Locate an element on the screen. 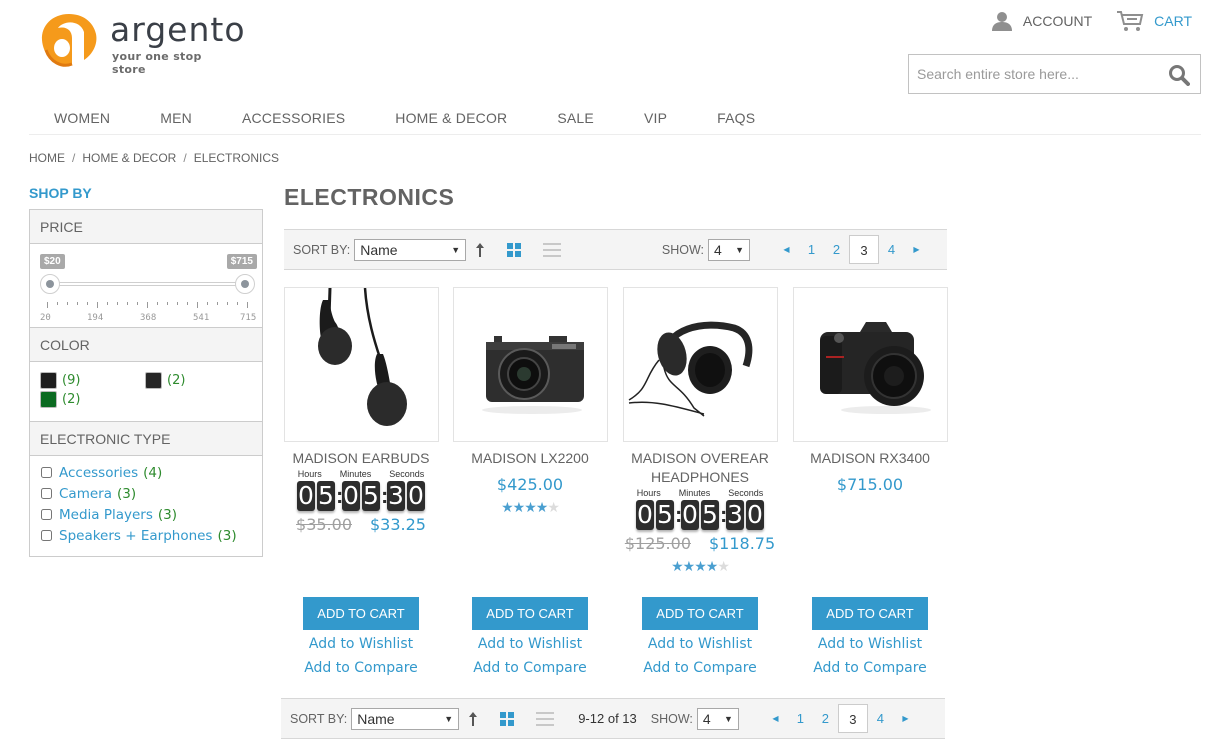 This screenshot has width=1216, height=750. breadcrumb-home-decor: HOME & DECOR is located at coordinates (129, 158).